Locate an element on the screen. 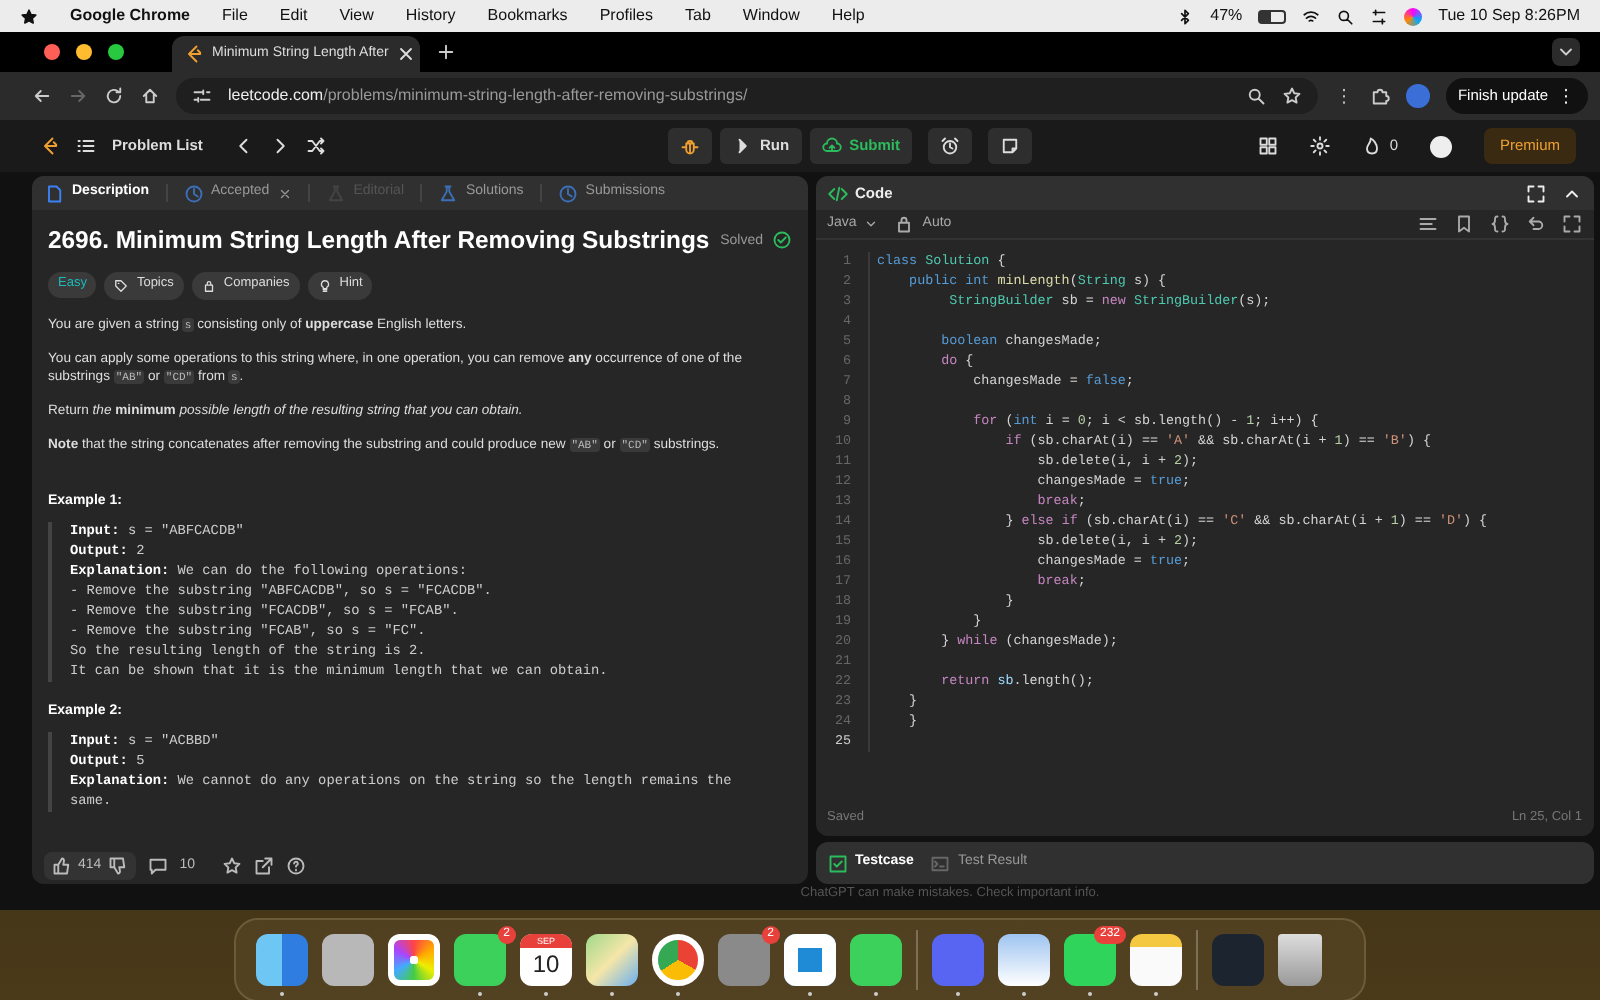 This screenshot has width=1600, height=1000. terminal-icon is located at coordinates (939, 863).